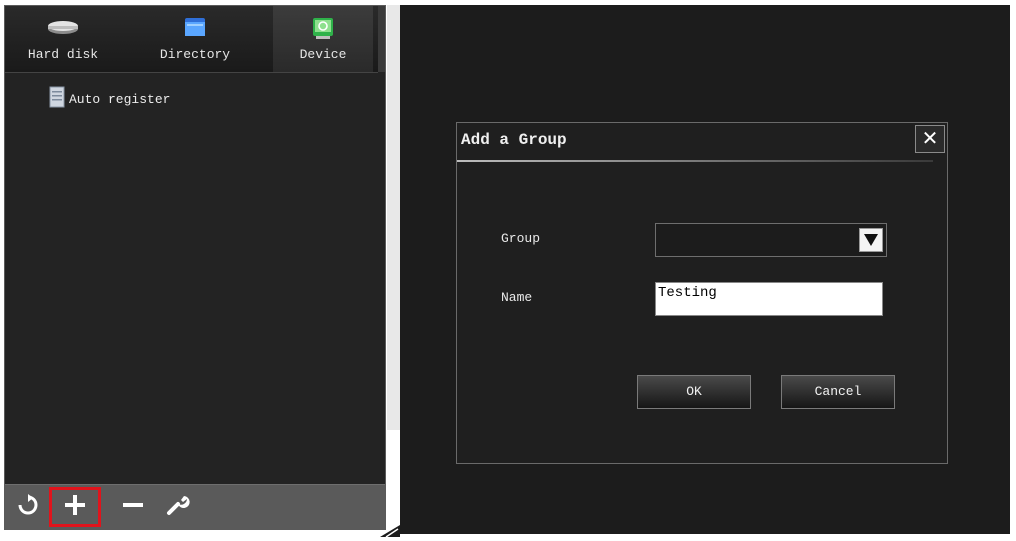 This screenshot has width=1016, height=541. I want to click on cancel-button: Cancel, so click(838, 392).